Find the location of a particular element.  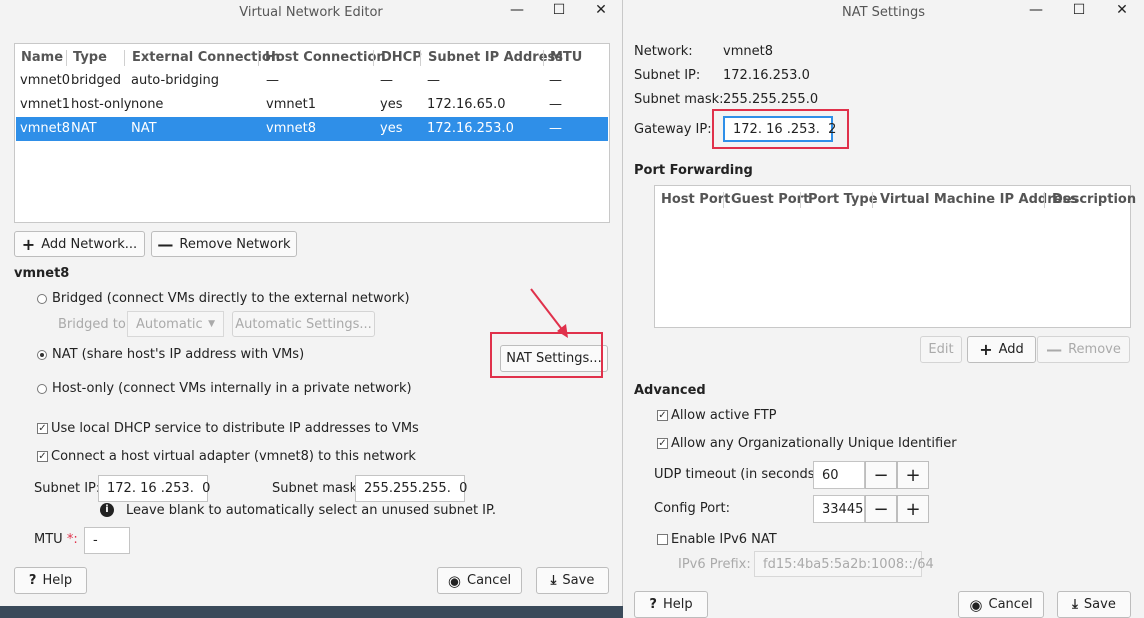

udp-decrement-button: − is located at coordinates (881, 475).